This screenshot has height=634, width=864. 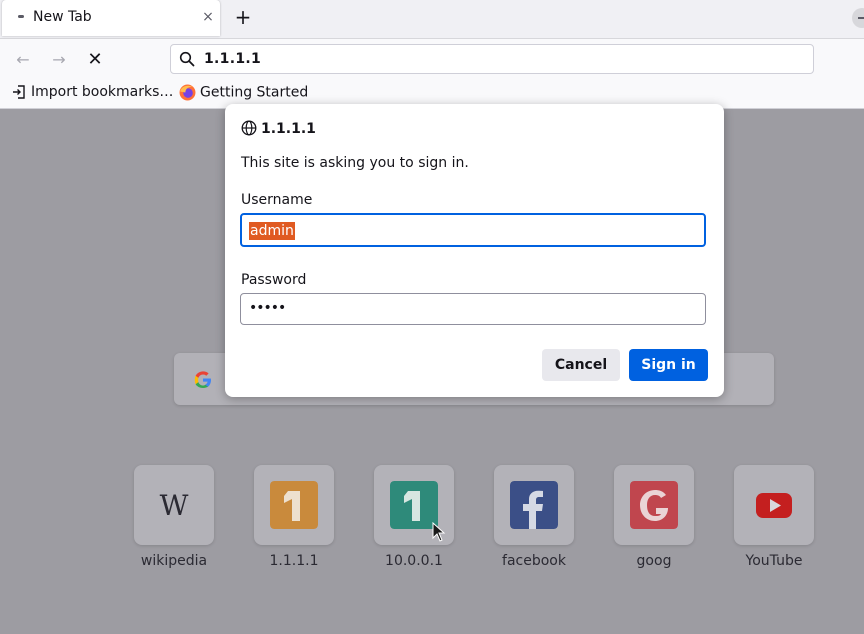 I want to click on dialog-header: 1.1.1.1, so click(x=278, y=128).